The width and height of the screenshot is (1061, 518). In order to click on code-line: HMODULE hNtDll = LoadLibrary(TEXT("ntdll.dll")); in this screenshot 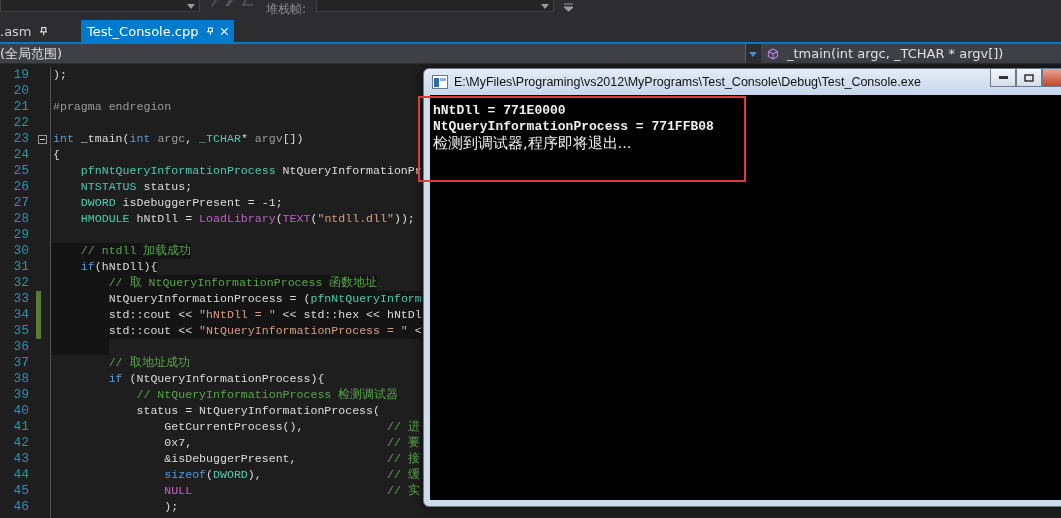, I will do `click(247, 219)`.